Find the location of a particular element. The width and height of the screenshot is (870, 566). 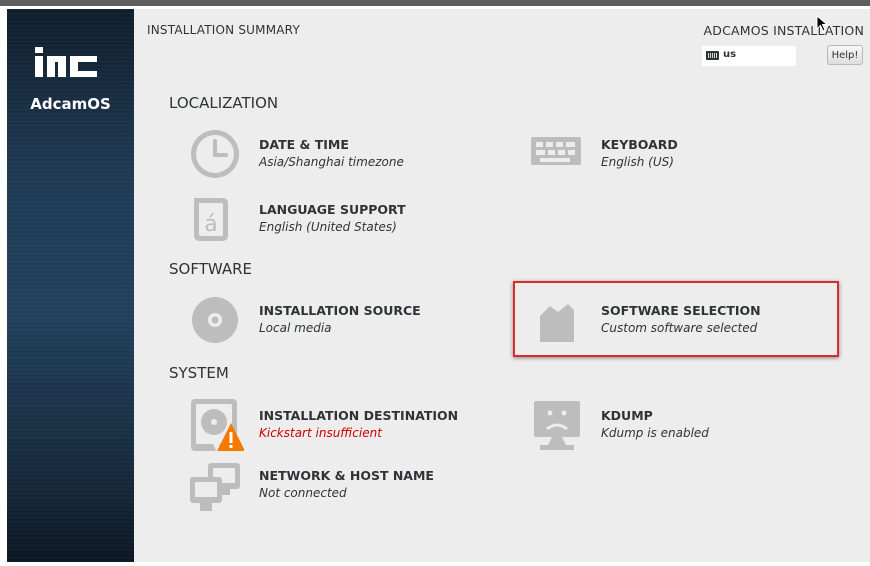

spoke-status: English (US) is located at coordinates (637, 162).